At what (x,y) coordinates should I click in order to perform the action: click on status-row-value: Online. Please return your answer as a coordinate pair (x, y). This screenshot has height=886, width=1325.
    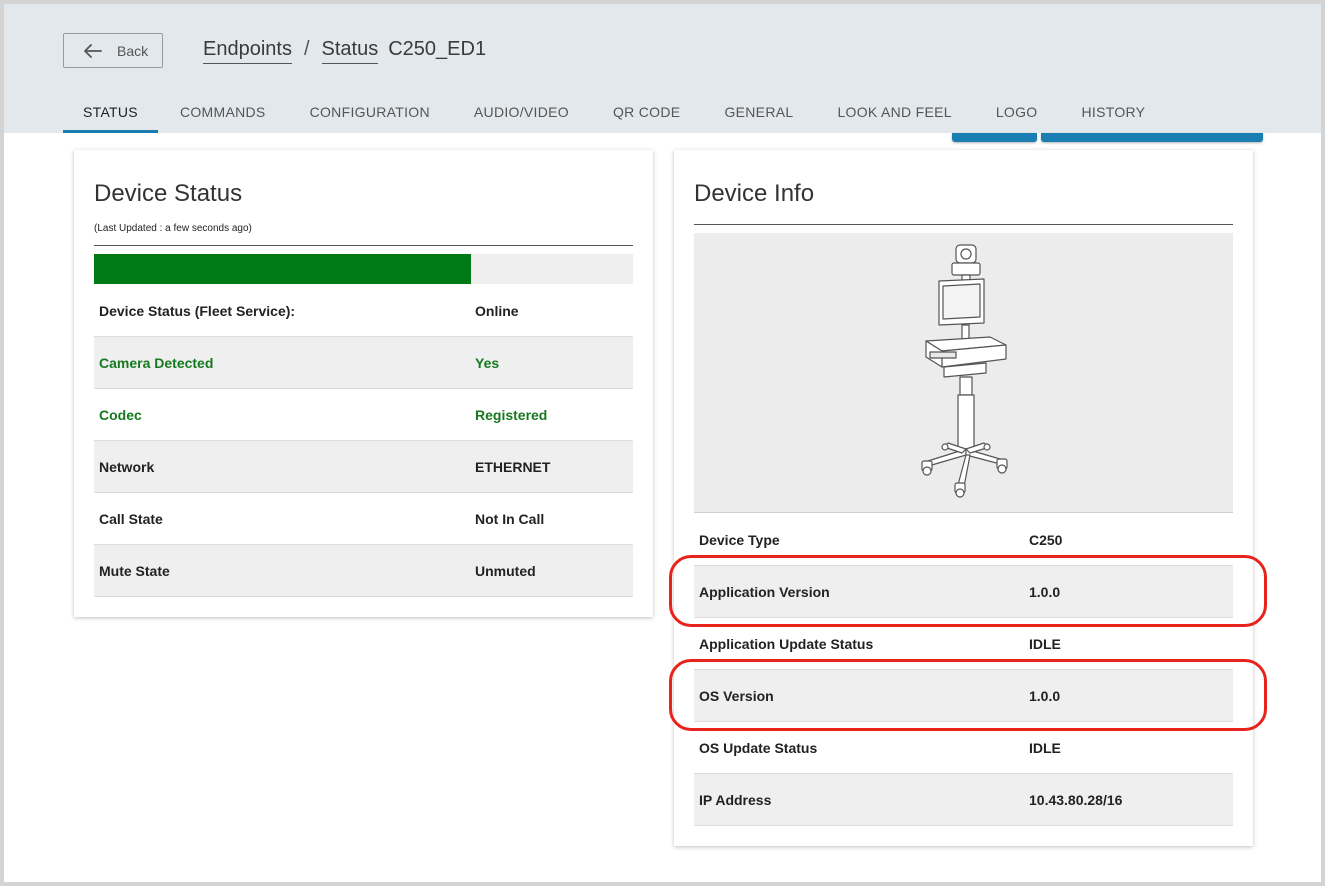
    Looking at the image, I should click on (497, 310).